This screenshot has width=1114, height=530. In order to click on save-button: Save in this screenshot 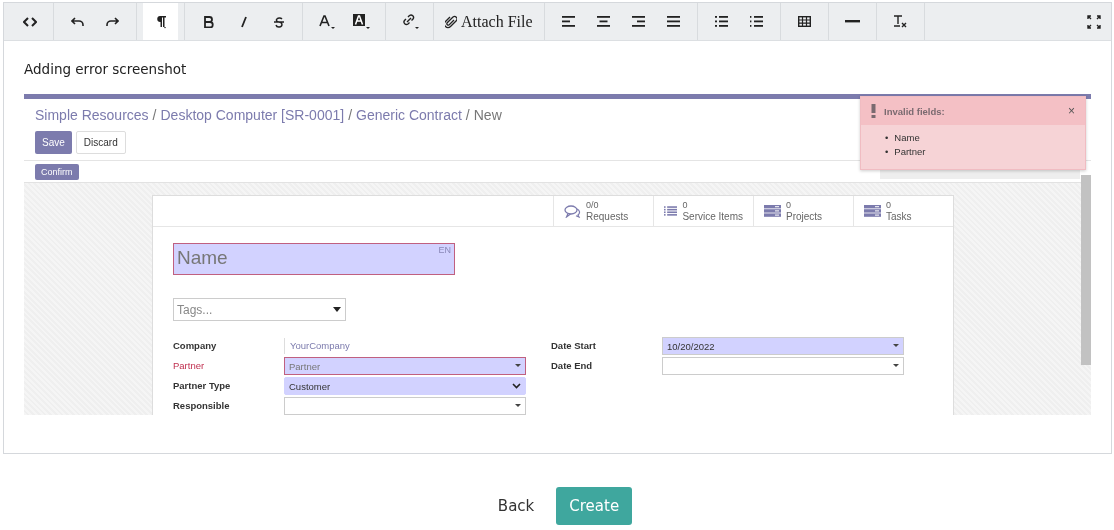, I will do `click(53, 142)`.